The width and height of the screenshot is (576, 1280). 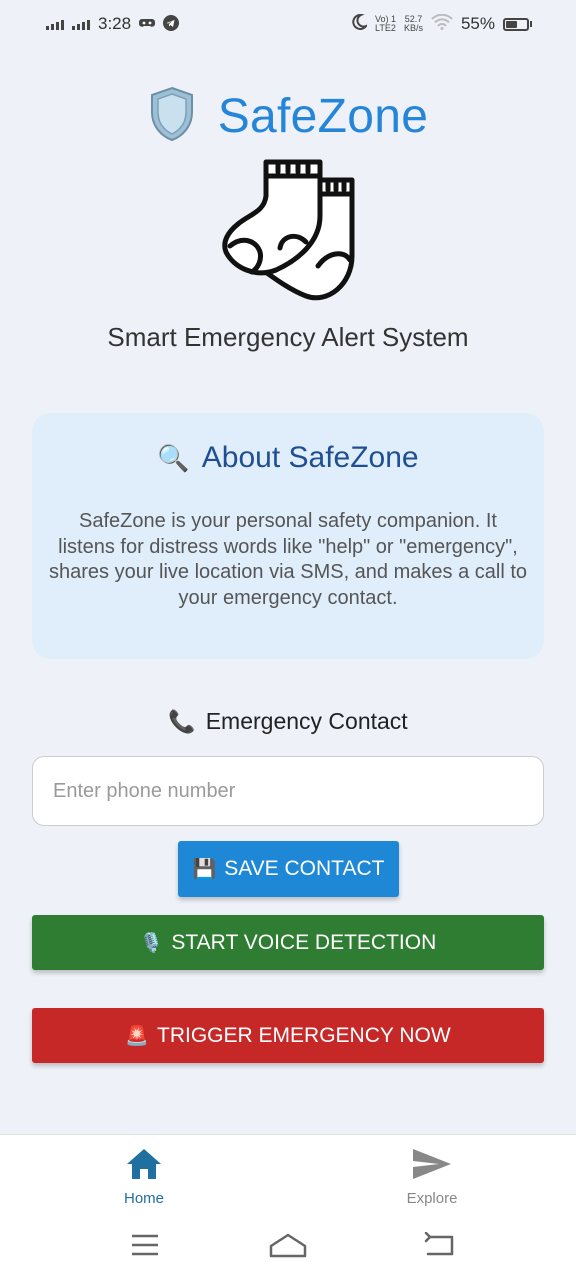 I want to click on about-header: 🔍 About SafeZone, so click(x=288, y=458).